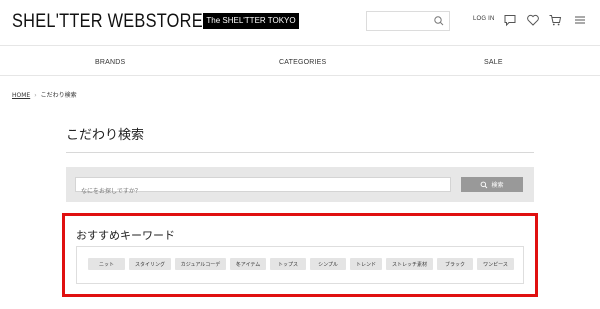 The height and width of the screenshot is (309, 600). Describe the element at coordinates (105, 135) in the screenshot. I see `page-title: こだわり検索` at that location.